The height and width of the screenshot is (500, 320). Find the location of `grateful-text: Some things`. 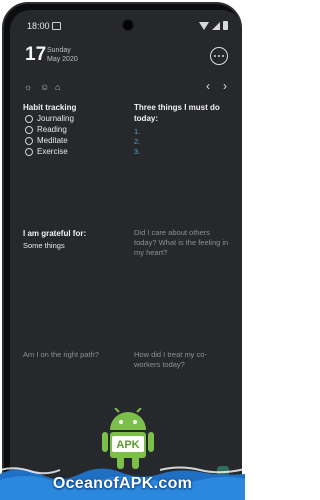

grateful-text: Some things is located at coordinates (44, 245).